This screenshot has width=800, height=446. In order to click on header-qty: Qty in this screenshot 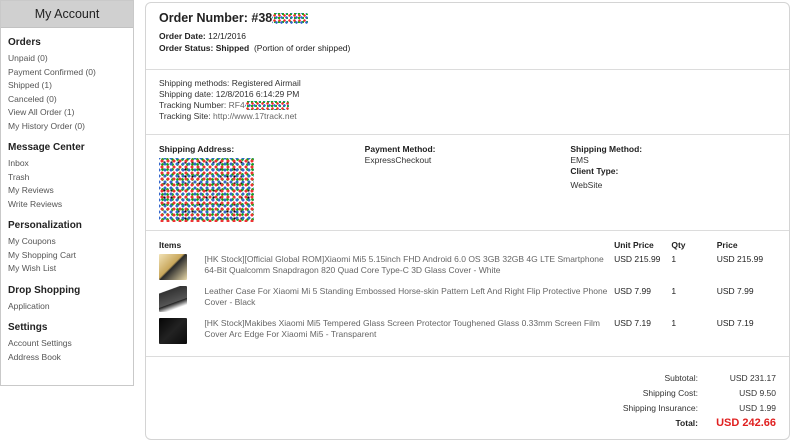, I will do `click(678, 245)`.